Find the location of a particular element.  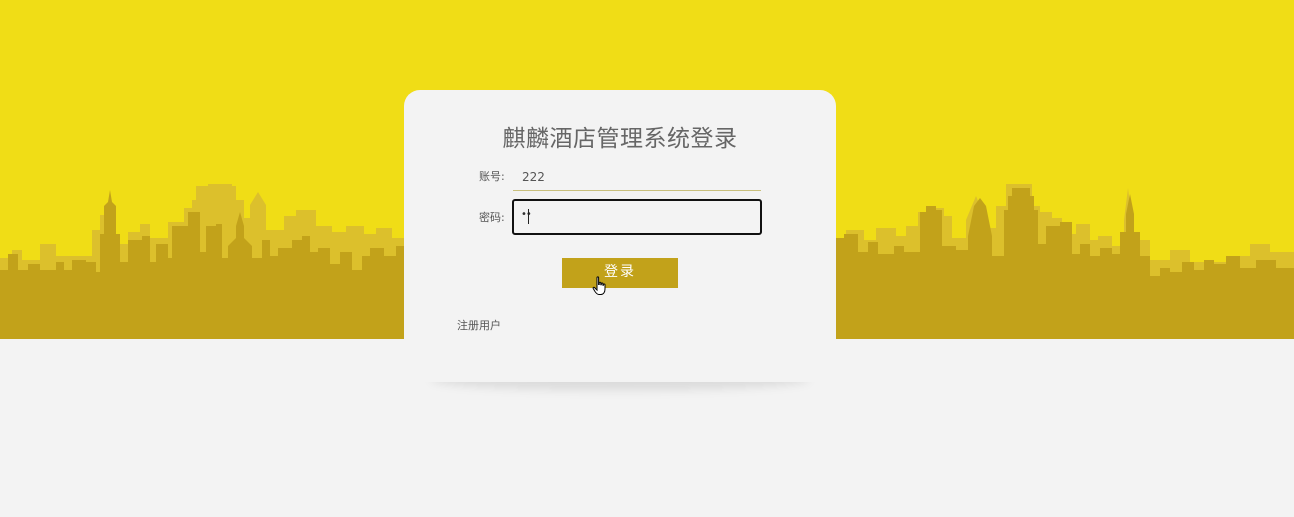

page-title: 麒麟酒店管理系统登录 is located at coordinates (620, 139).